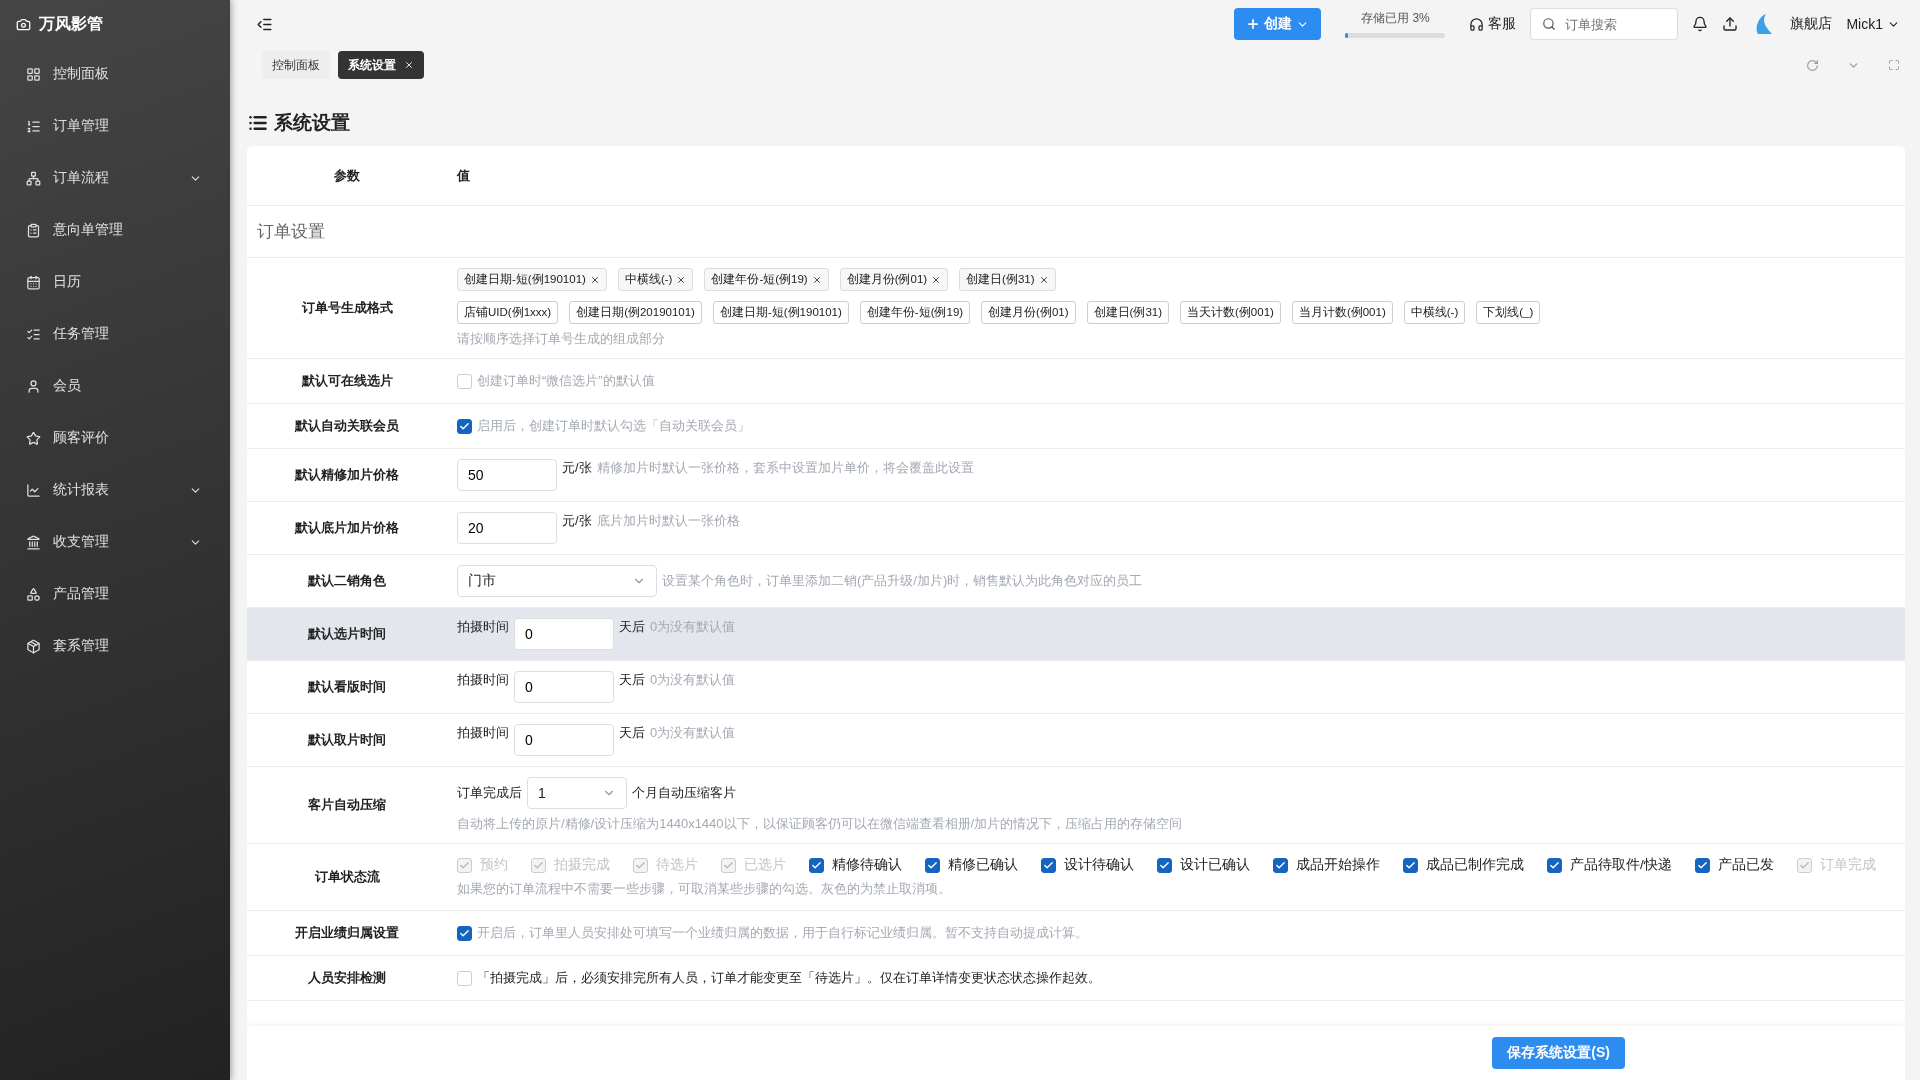 This screenshot has width=1920, height=1080. What do you see at coordinates (1007, 279) in the screenshot?
I see `format-tag: 创建日(例31)` at bounding box center [1007, 279].